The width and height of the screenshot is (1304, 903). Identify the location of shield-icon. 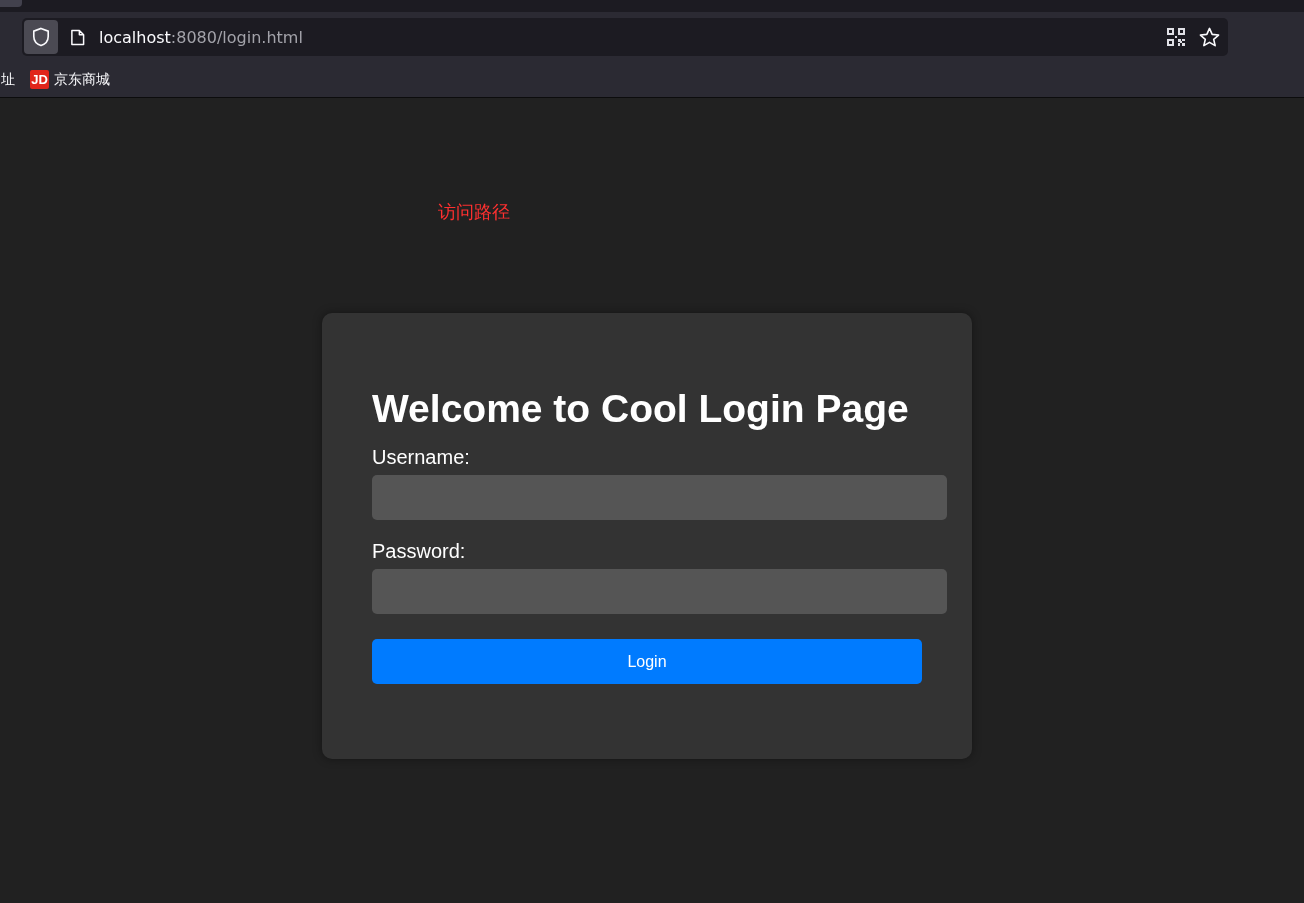
(41, 37).